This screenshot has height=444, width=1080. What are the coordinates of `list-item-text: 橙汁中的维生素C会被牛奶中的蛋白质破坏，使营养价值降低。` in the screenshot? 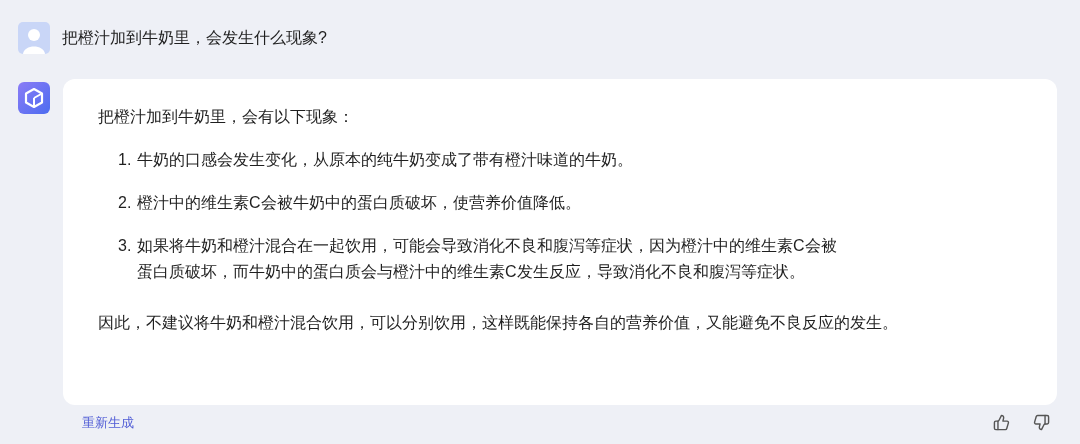 It's located at (359, 203).